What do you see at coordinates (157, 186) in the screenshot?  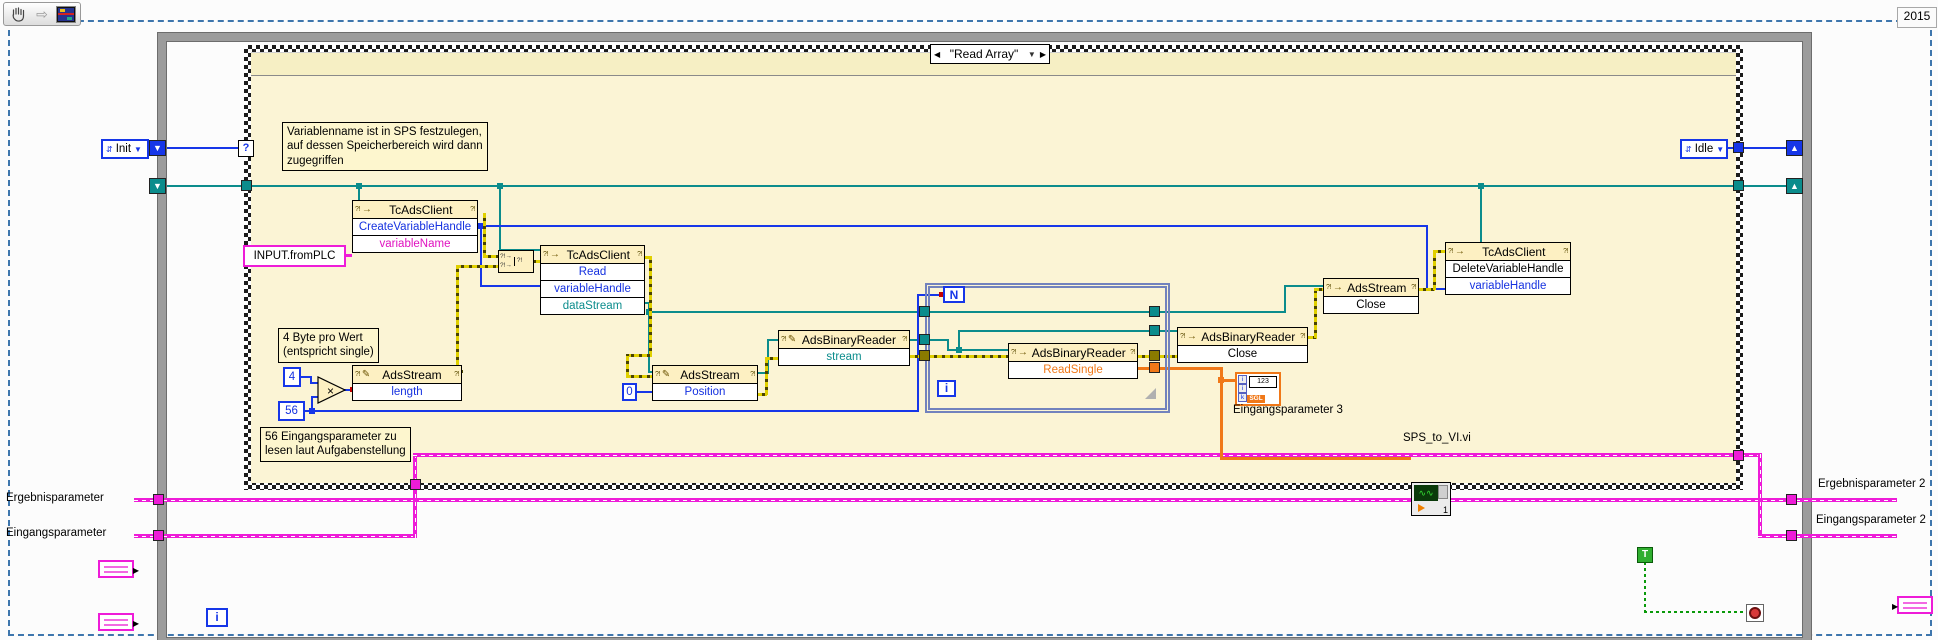 I see `shift-register-left-class: ▼` at bounding box center [157, 186].